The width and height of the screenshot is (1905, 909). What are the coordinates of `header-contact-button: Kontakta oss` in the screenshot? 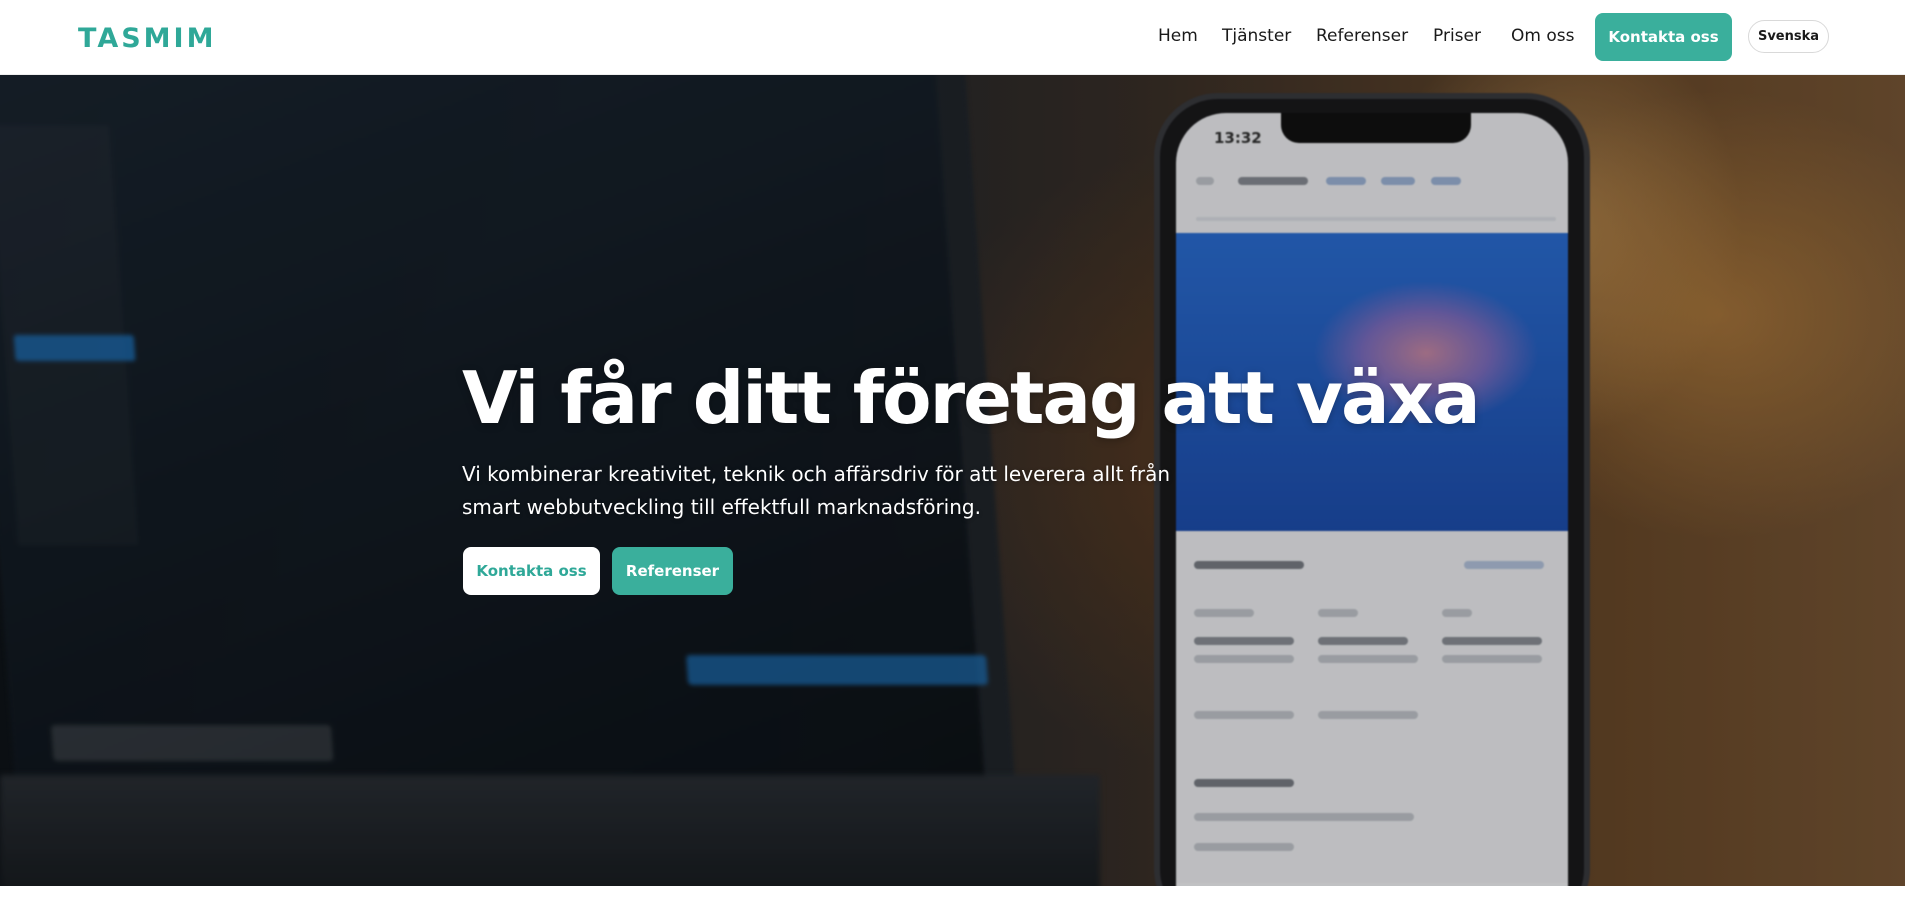 It's located at (1663, 37).